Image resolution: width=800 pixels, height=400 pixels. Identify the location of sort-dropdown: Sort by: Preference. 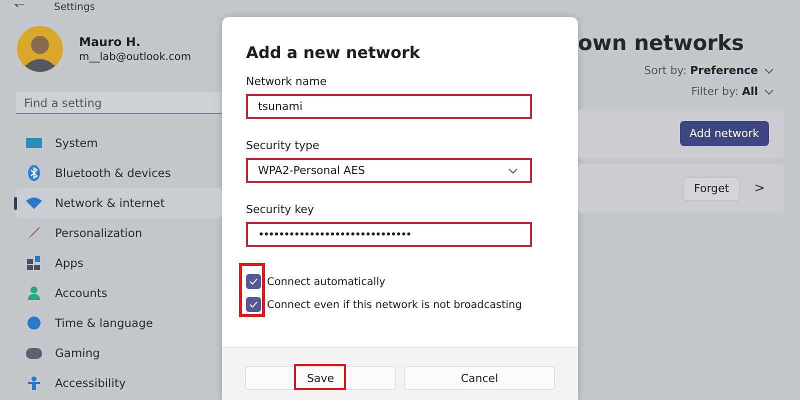
(709, 70).